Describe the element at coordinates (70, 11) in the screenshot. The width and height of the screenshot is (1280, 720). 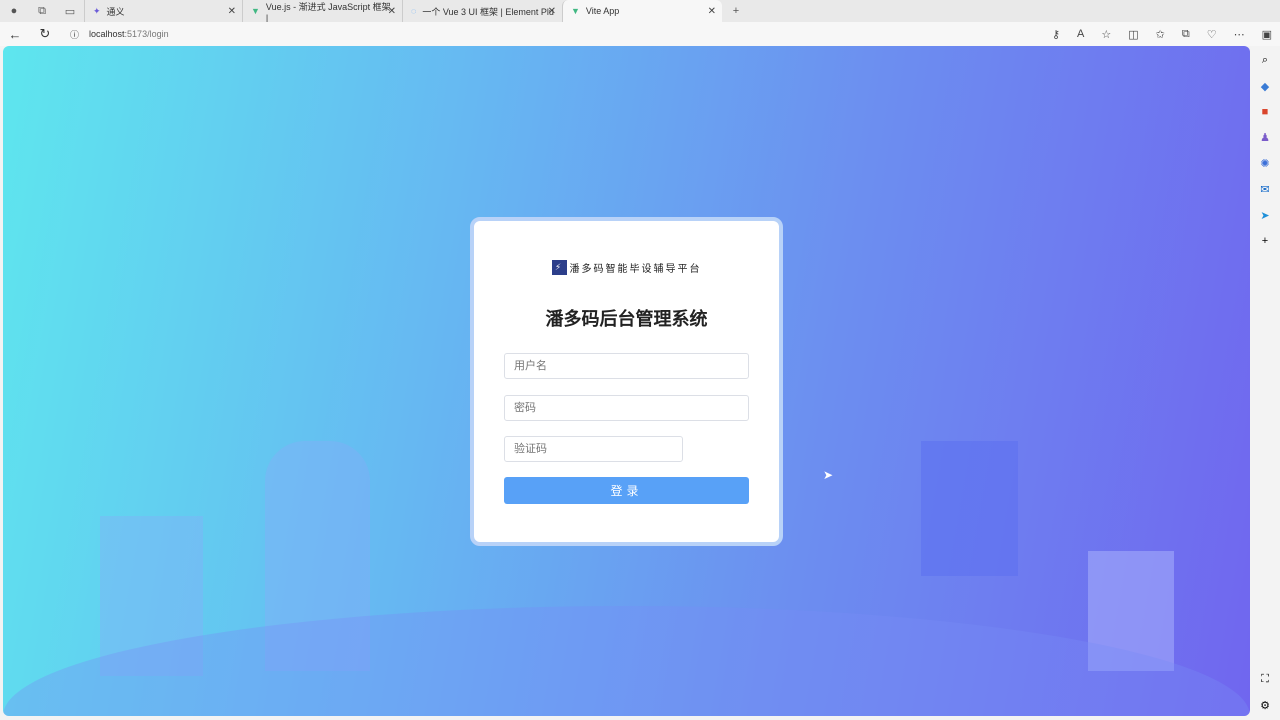
I see `tab-actions-icon: ▭` at that location.